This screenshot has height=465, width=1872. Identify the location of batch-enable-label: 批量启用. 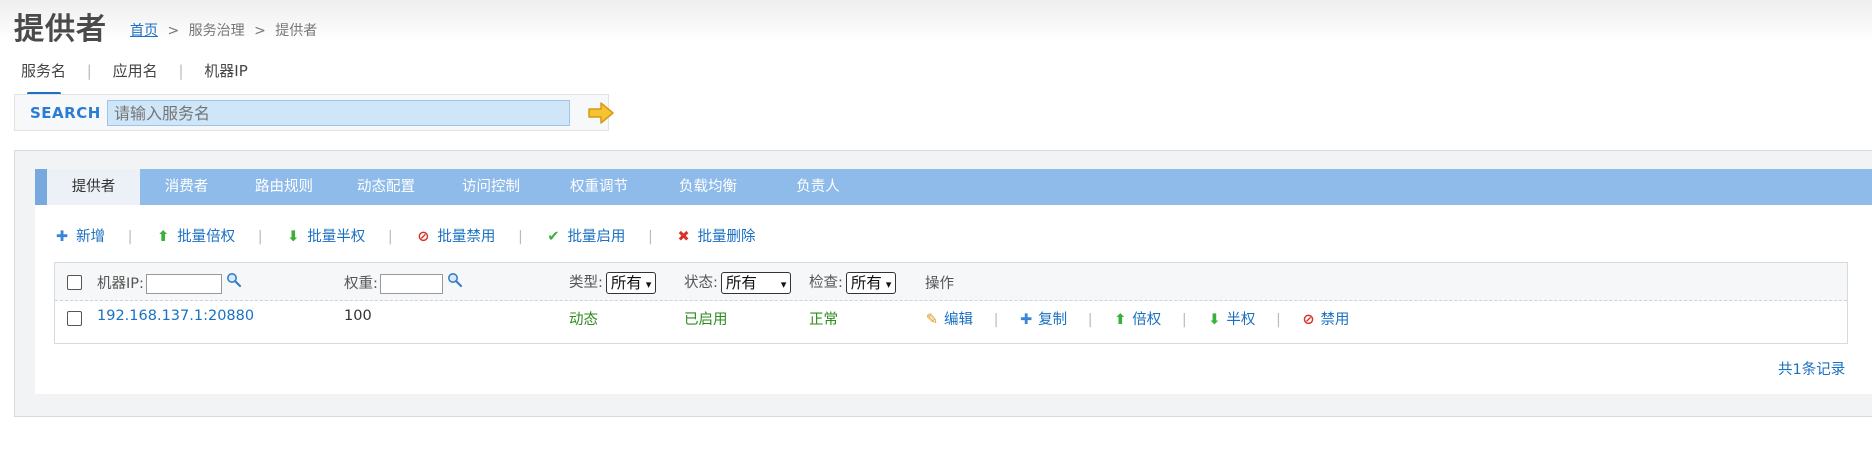
(596, 237).